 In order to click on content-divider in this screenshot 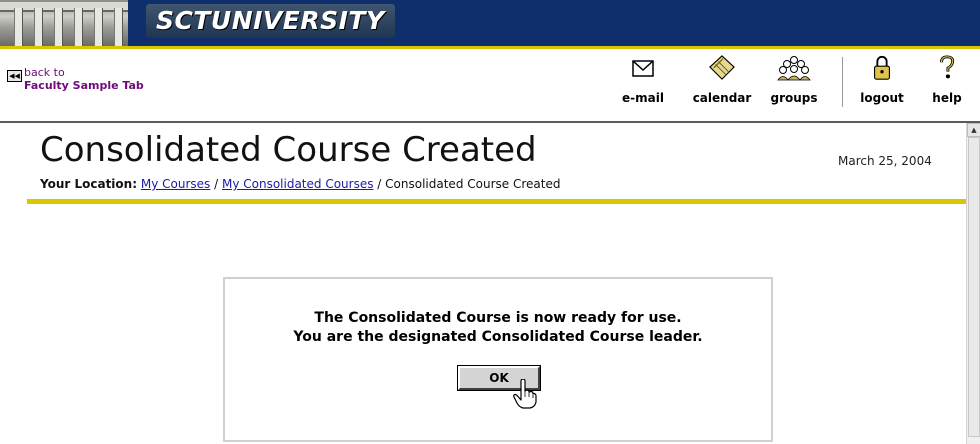, I will do `click(496, 201)`.